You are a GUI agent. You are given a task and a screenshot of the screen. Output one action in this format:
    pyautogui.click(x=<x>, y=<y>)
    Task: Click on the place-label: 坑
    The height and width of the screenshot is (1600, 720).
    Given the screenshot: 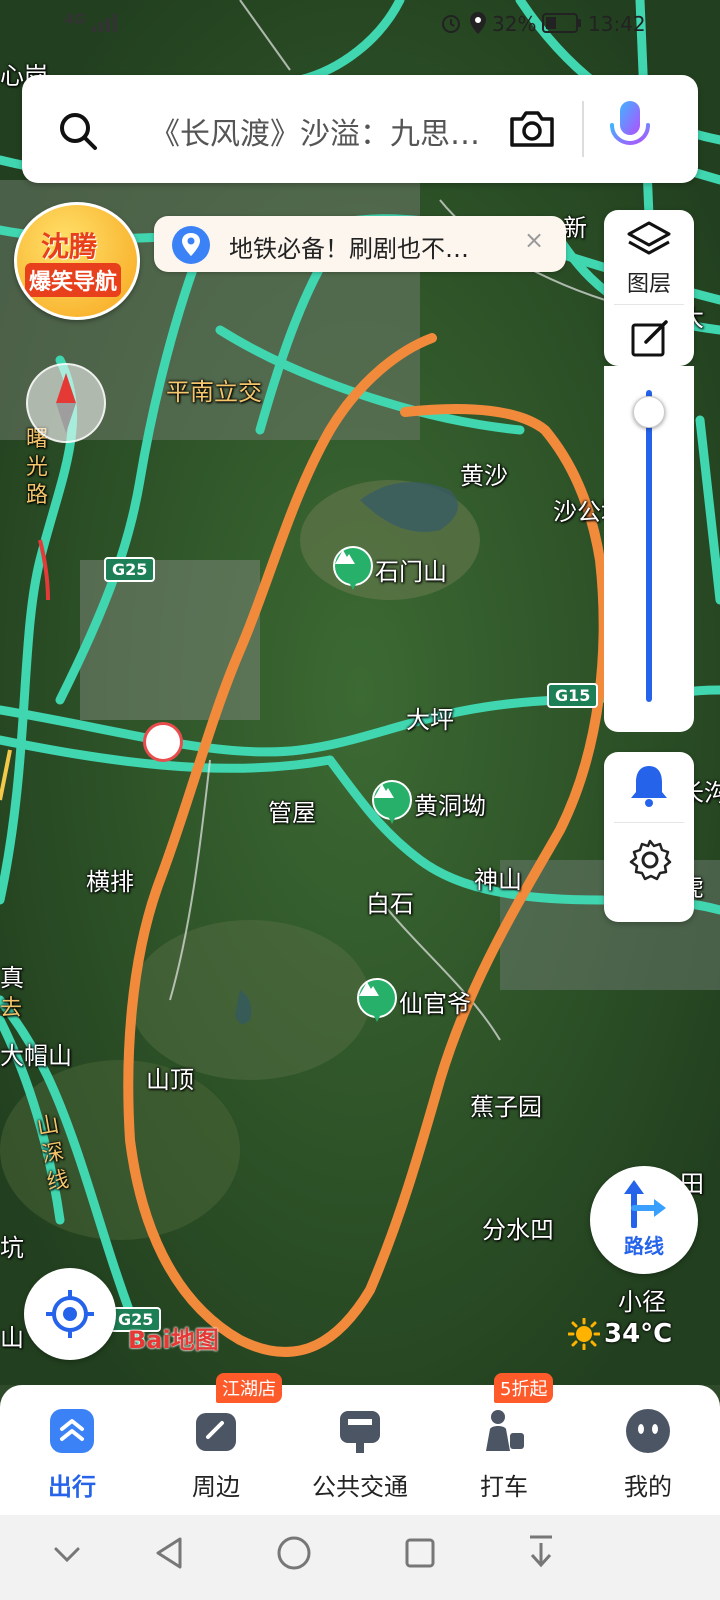 What is the action you would take?
    pyautogui.click(x=12, y=1248)
    